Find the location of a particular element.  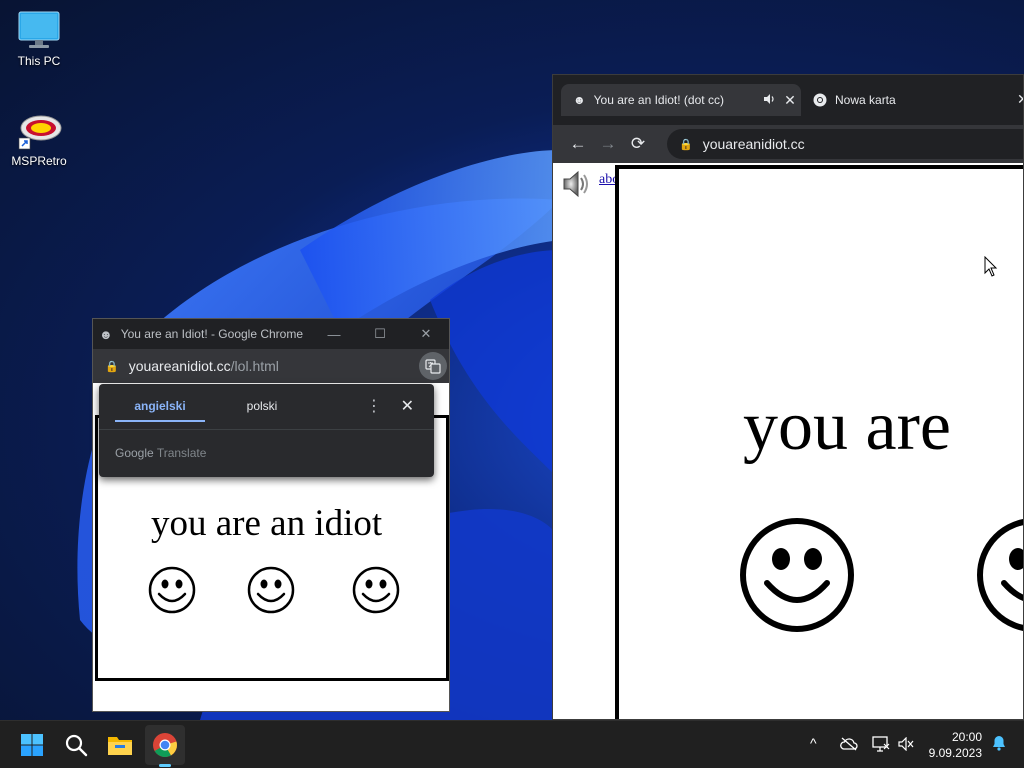

network-icon is located at coordinates (881, 744).